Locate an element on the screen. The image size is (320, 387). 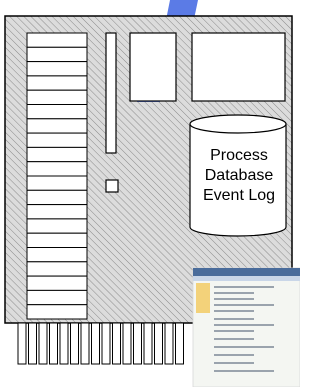
vertical-bar is located at coordinates (111, 93).